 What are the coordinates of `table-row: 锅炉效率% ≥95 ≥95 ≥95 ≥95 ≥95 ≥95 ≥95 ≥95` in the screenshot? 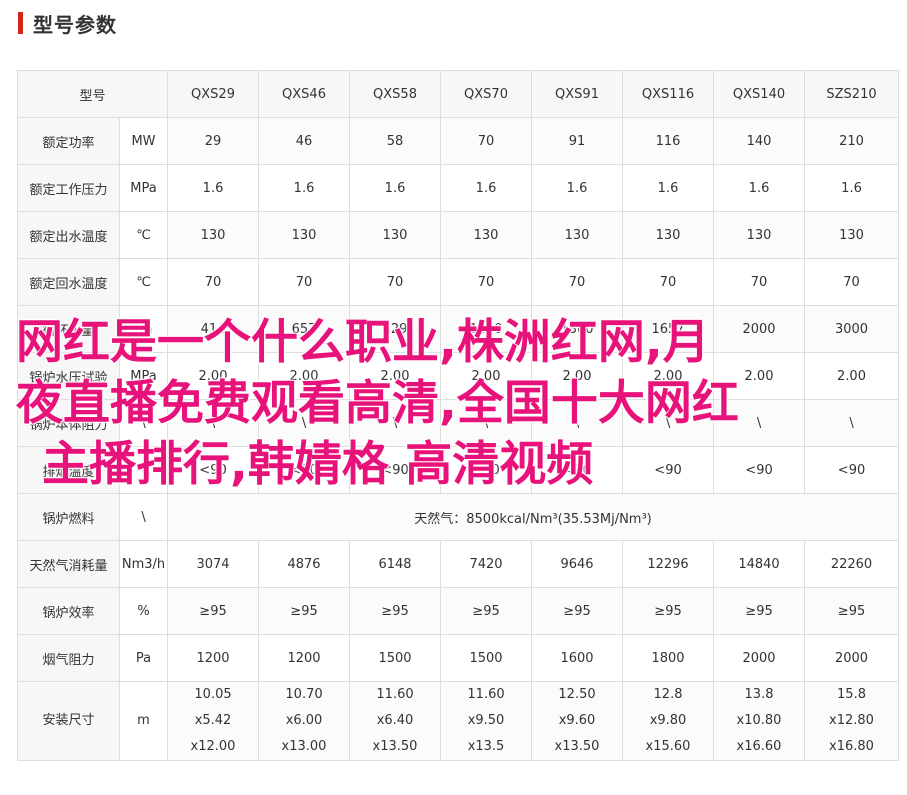 It's located at (458, 611).